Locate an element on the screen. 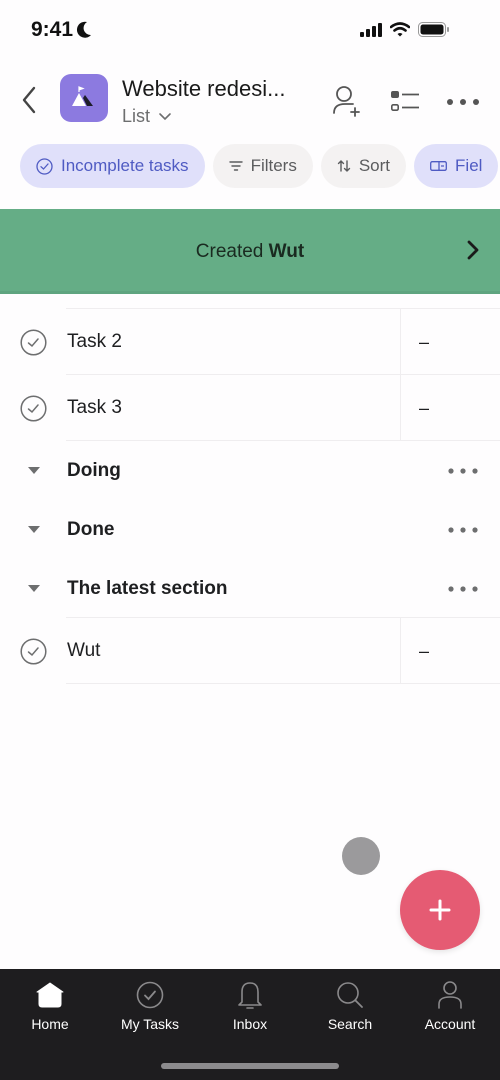 This screenshot has height=1080, width=500. chevron-left-icon is located at coordinates (29, 100).